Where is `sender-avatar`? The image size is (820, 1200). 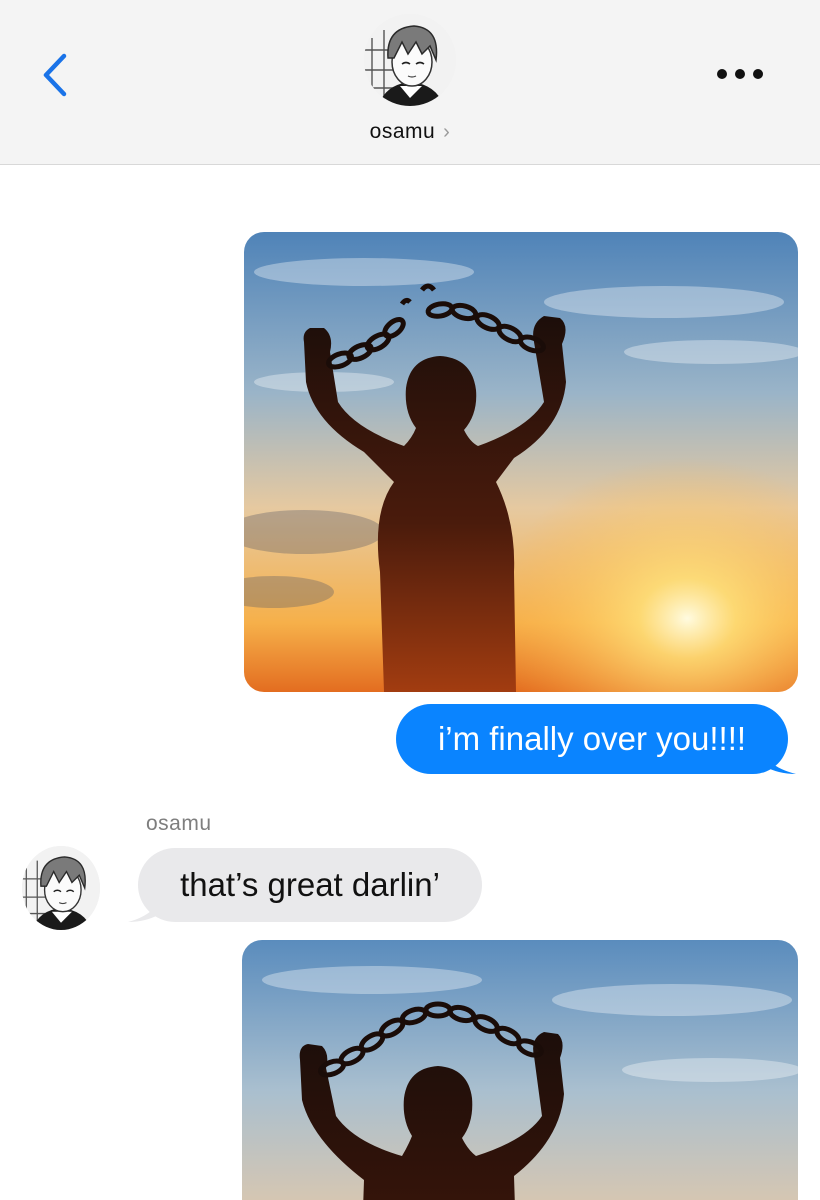 sender-avatar is located at coordinates (61, 888).